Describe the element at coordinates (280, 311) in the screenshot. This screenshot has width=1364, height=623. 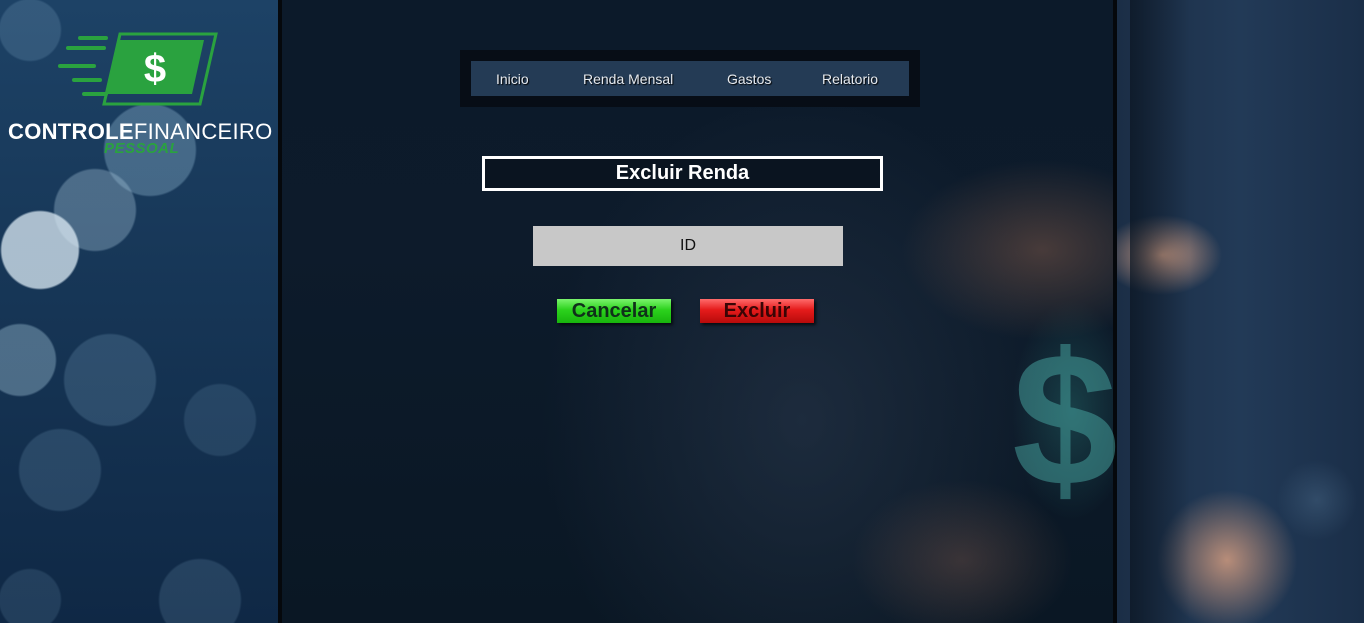
I see `left-divider` at that location.